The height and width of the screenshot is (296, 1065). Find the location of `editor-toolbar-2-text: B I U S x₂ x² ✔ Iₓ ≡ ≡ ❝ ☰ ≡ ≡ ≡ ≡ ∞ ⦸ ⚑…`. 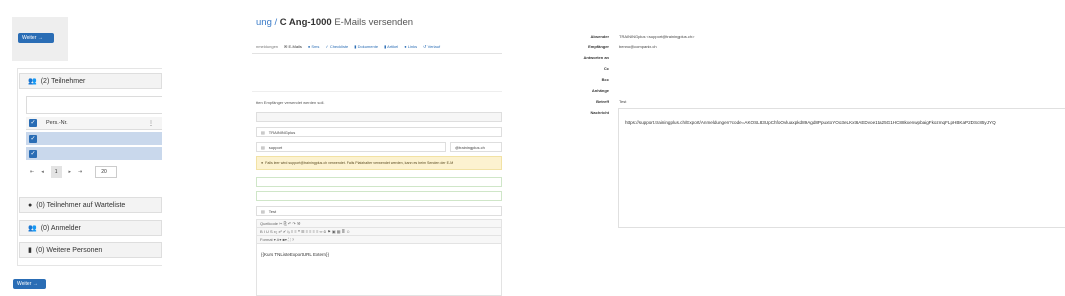

editor-toolbar-2-text: B I U S x₂ x² ✔ Iₓ ≡ ≡ ❝ ☰ ≡ ≡ ≡ ≡ ∞ ⦸ ⚑… is located at coordinates (305, 231).